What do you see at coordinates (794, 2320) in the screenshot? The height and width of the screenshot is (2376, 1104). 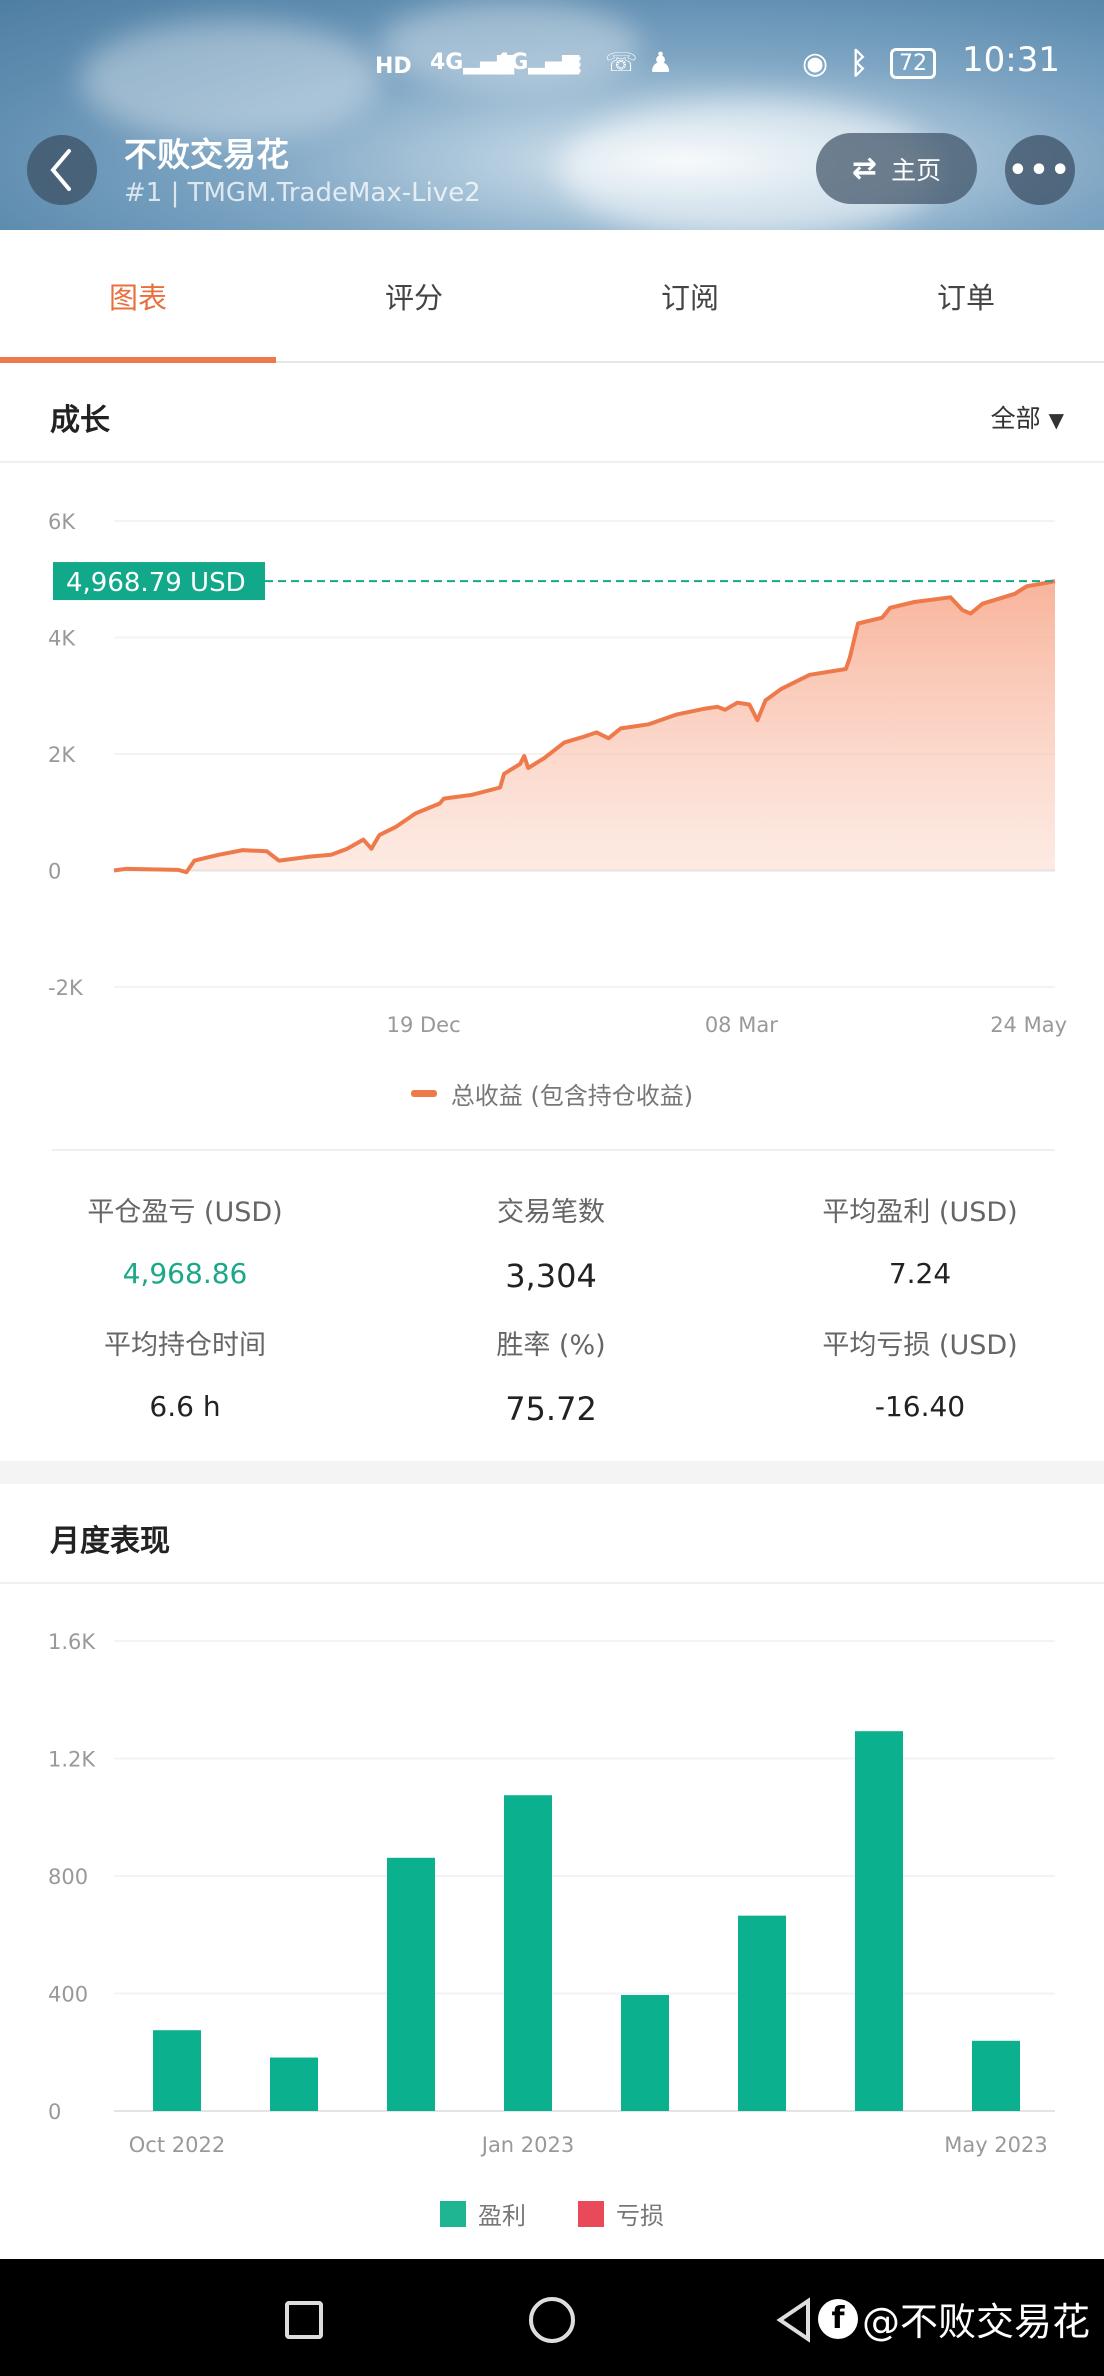 I see `back-nav-button` at bounding box center [794, 2320].